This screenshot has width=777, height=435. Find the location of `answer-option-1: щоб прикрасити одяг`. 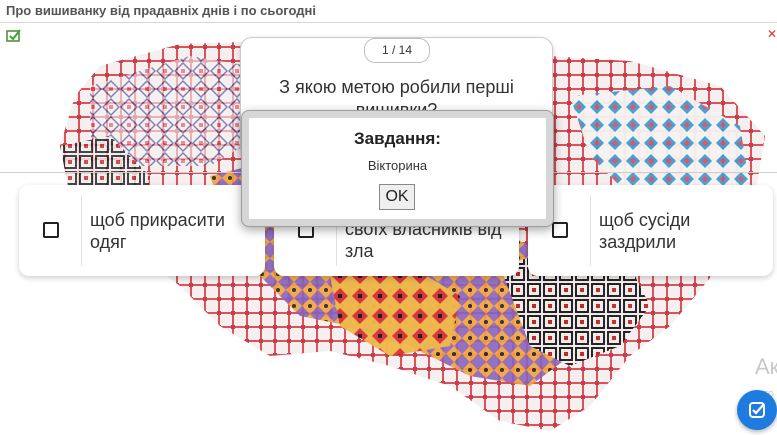

answer-option-1: щоб прикрасити одяг is located at coordinates (142, 230).